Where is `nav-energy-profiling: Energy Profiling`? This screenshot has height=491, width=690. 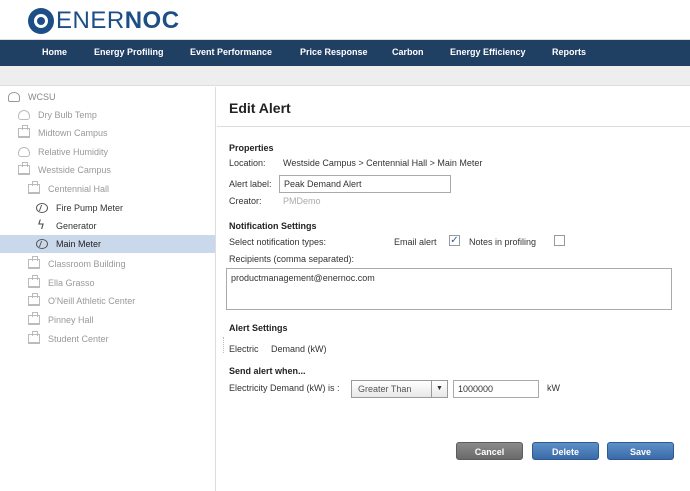 nav-energy-profiling: Energy Profiling is located at coordinates (129, 52).